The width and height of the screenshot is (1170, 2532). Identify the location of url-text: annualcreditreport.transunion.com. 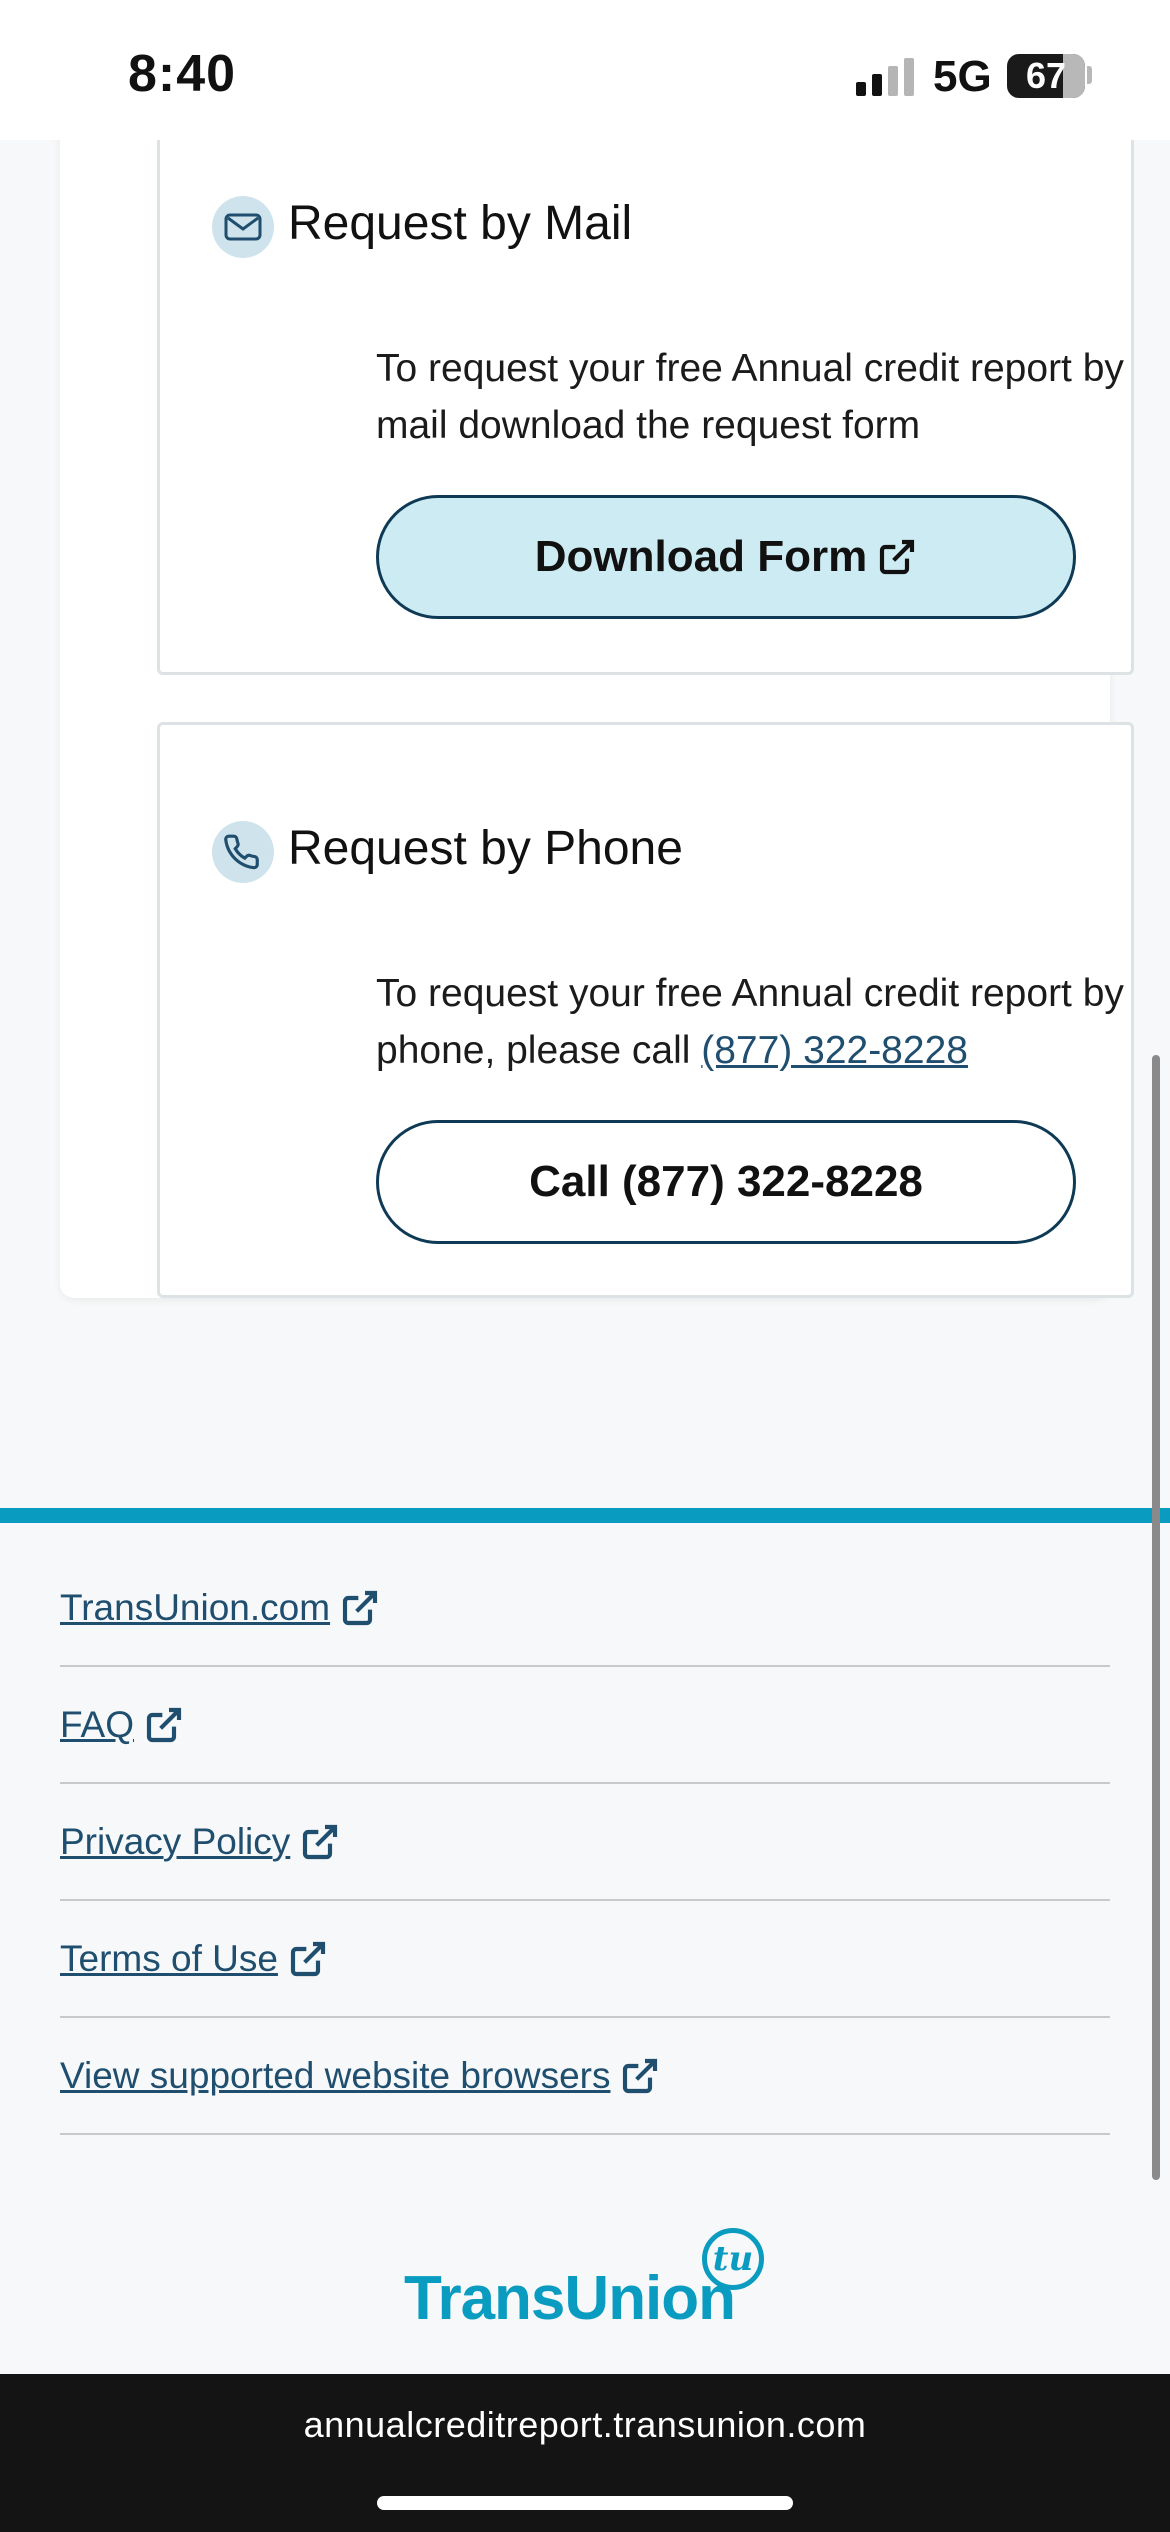
(585, 2425).